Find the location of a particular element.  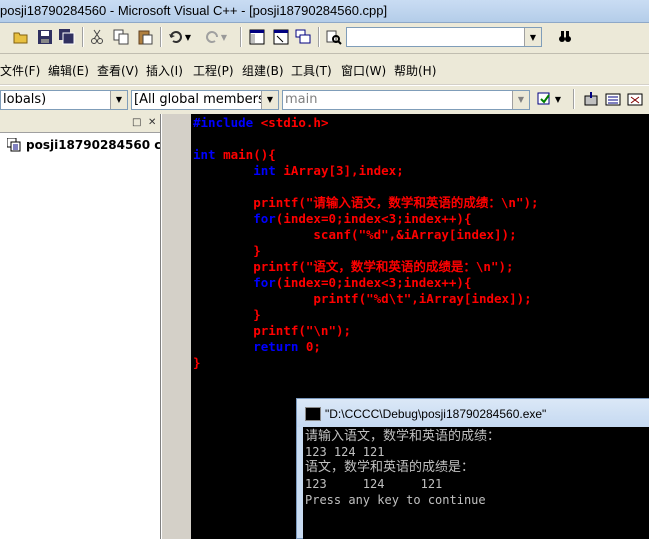

compile-icon is located at coordinates (591, 99).